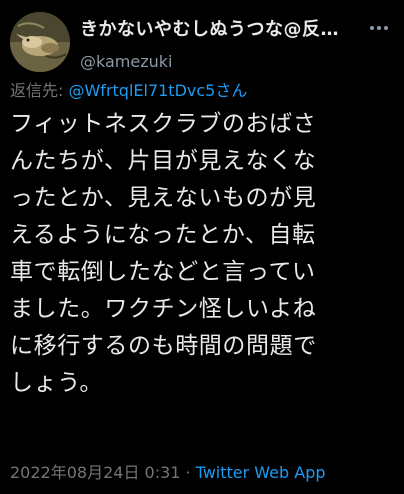 The image size is (404, 494). Describe the element at coordinates (163, 161) in the screenshot. I see `tweet-body-line: んたちが、片目が見えなくな` at that location.